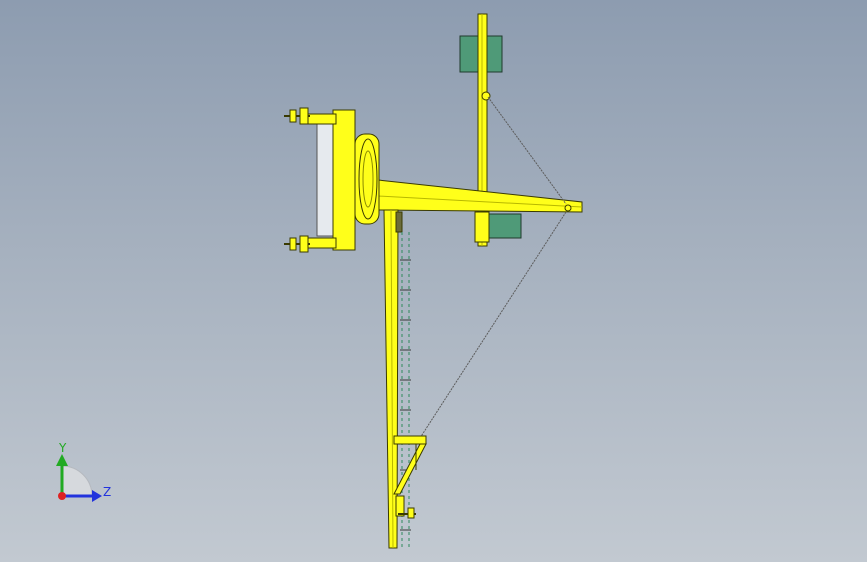 The height and width of the screenshot is (562, 867). What do you see at coordinates (568, 208) in the screenshot?
I see `boom-tip-pulley` at bounding box center [568, 208].